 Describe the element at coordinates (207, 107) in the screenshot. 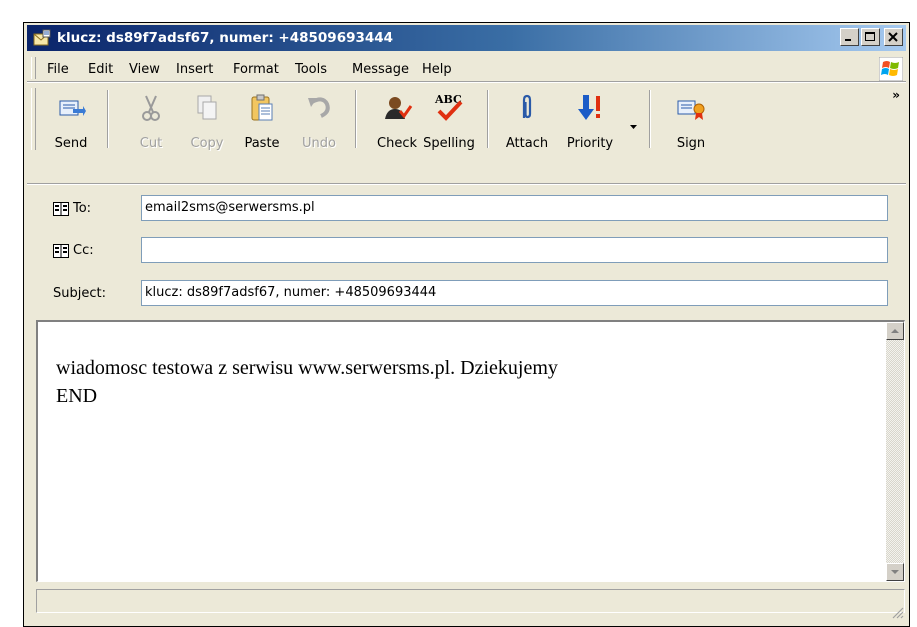

I see `copy-icon` at that location.